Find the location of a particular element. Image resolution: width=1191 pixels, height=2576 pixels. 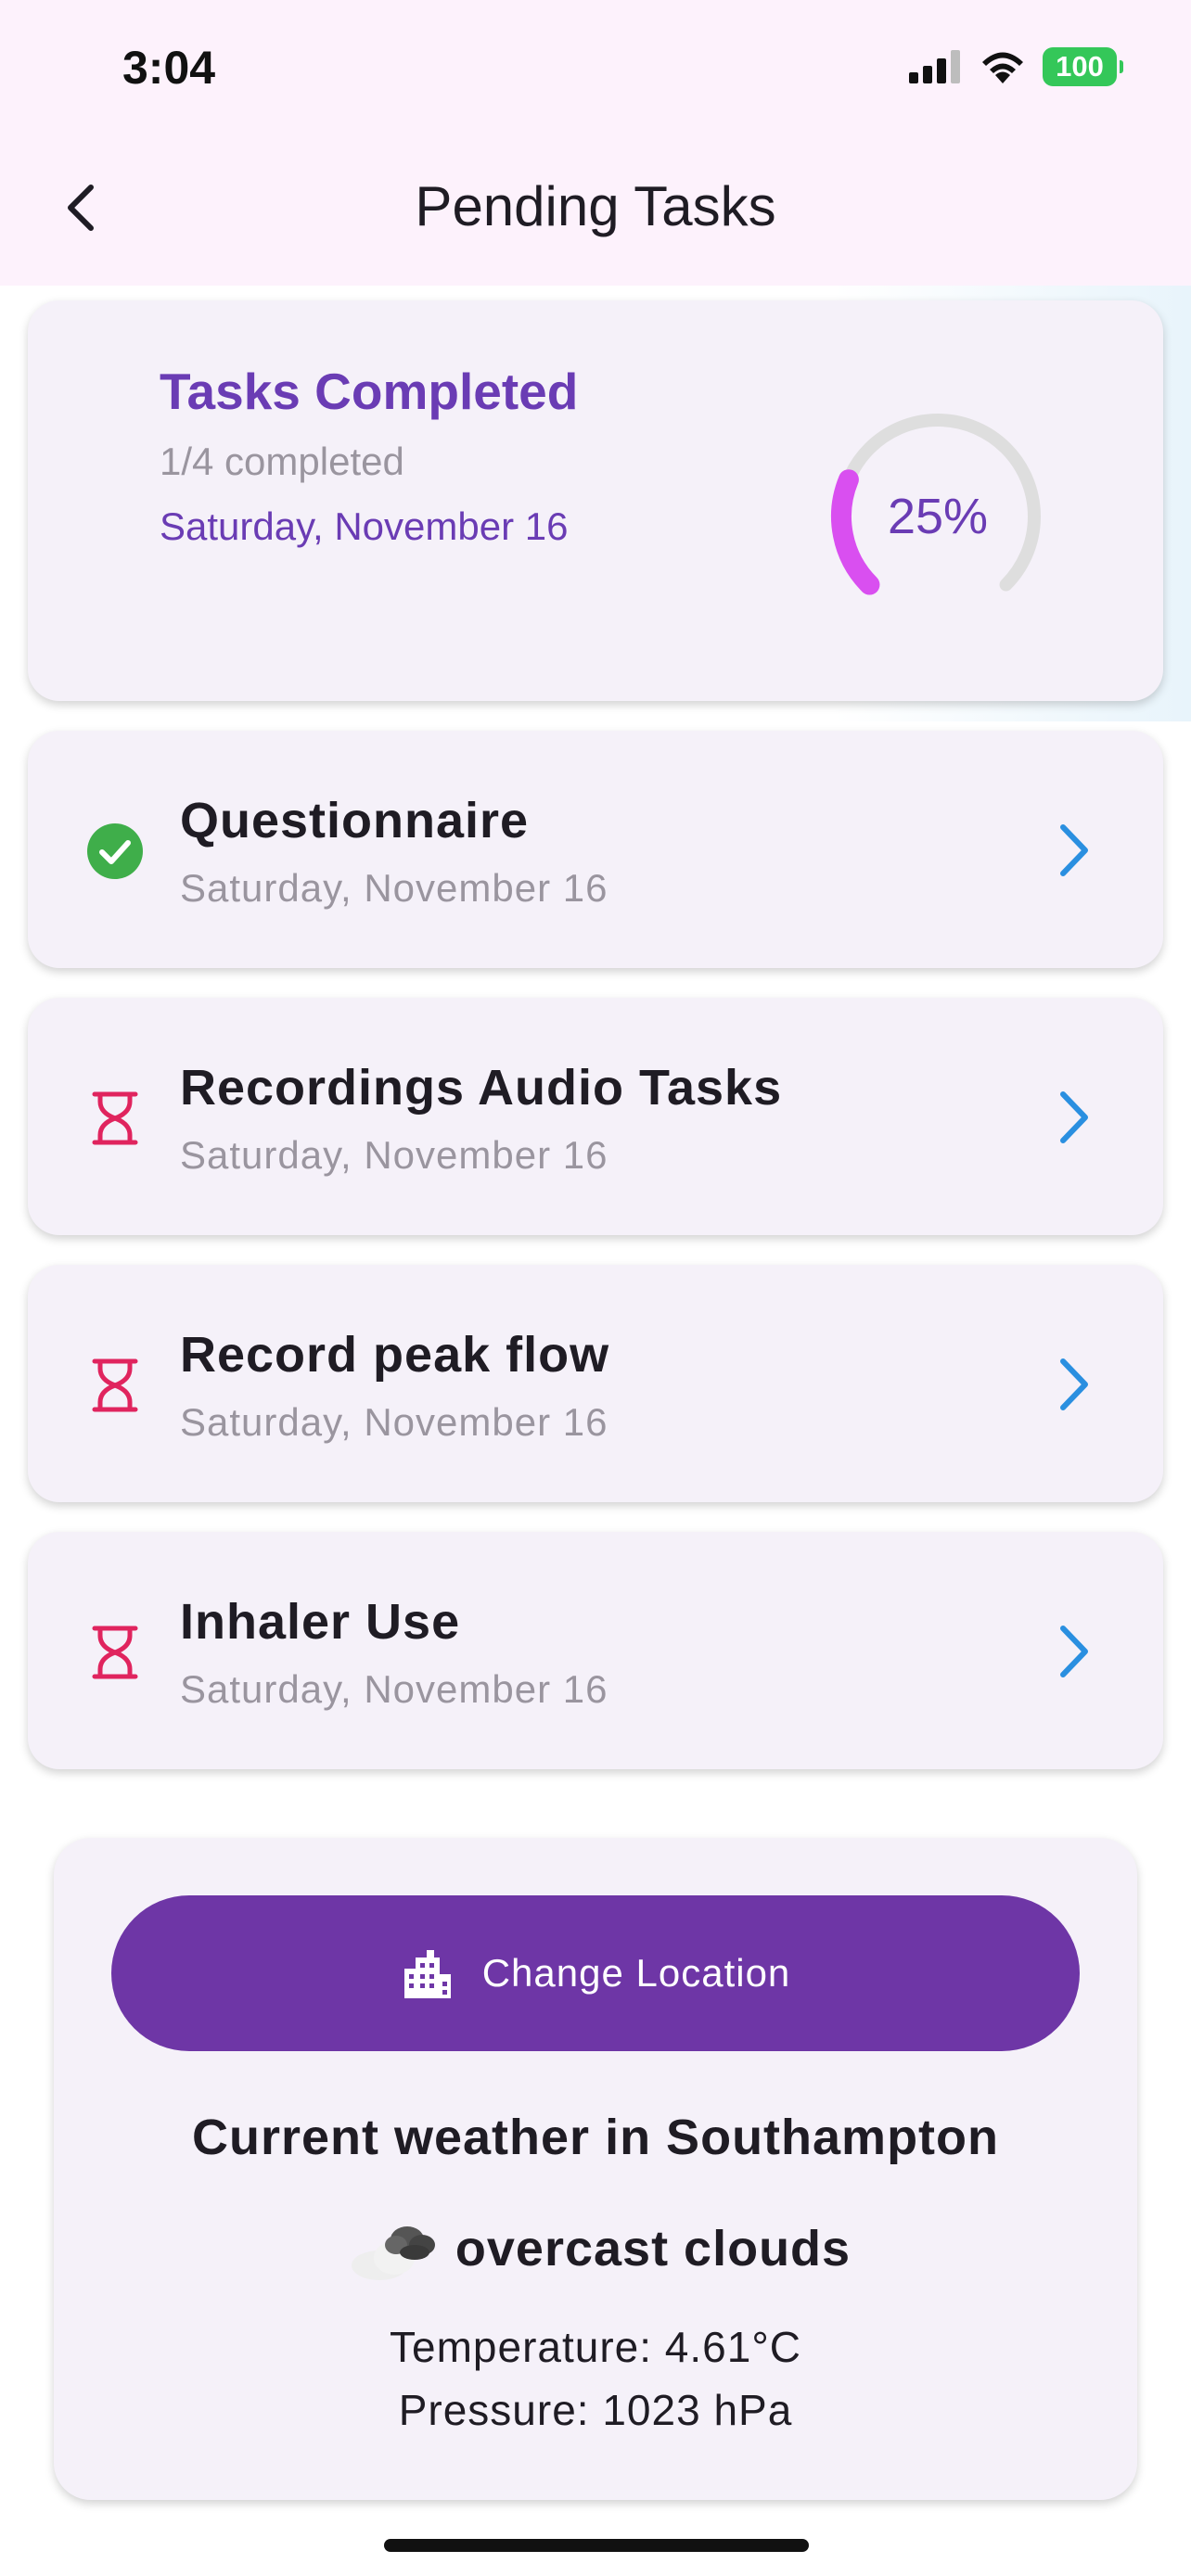

battery-icon: 100 is located at coordinates (1083, 66).